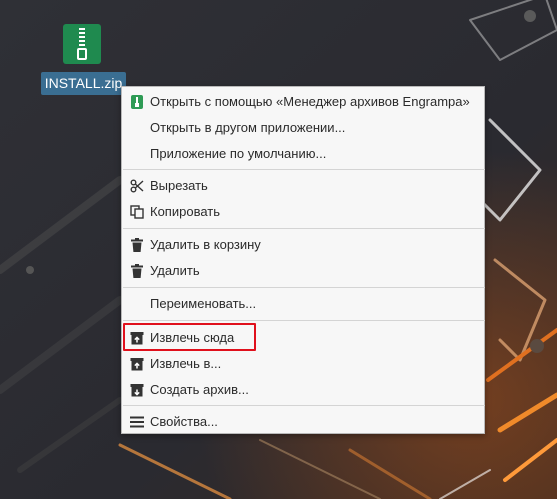 This screenshot has height=499, width=557. Describe the element at coordinates (137, 364) in the screenshot. I see `extract-archive-icon` at that location.